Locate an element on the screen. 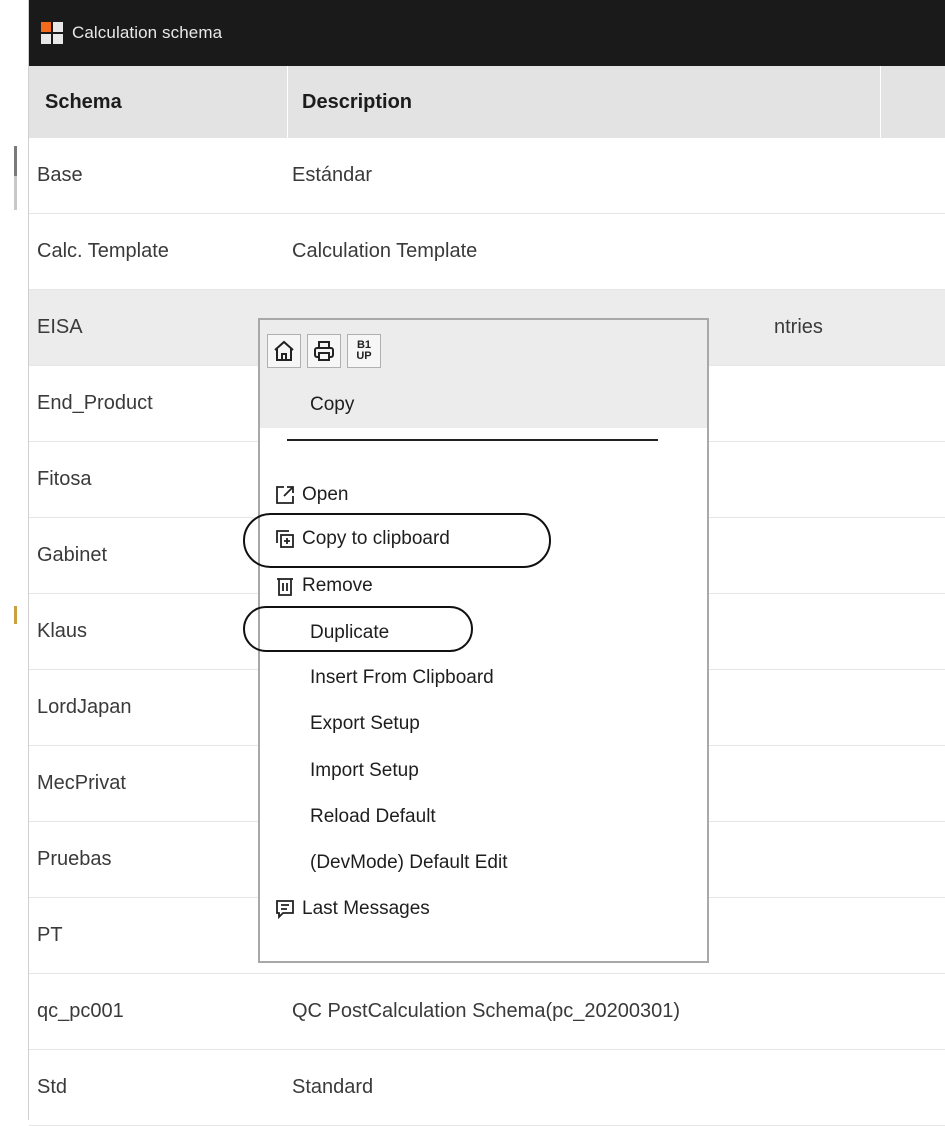  schema-cell: Pruebas is located at coordinates (74, 859).